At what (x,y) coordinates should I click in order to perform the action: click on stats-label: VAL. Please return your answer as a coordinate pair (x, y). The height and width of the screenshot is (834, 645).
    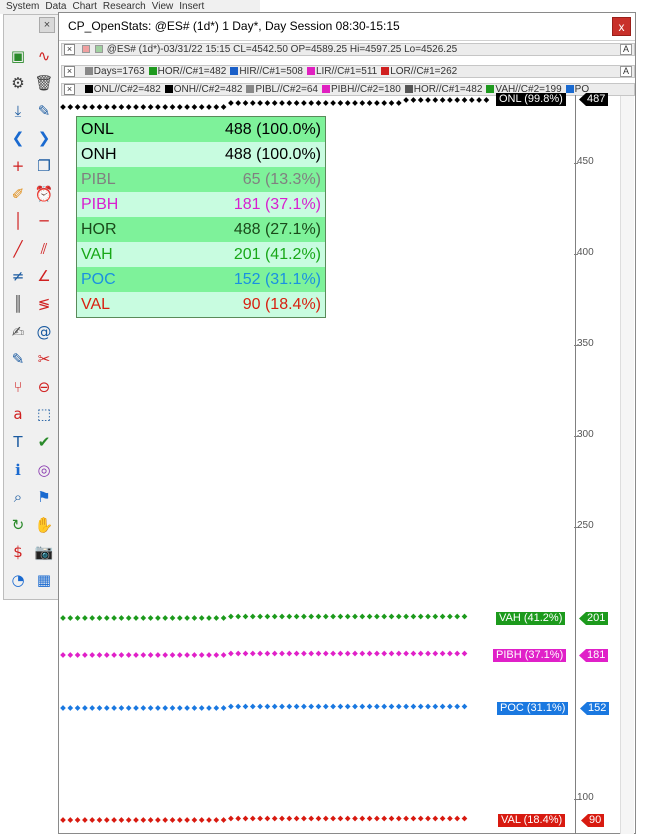
    Looking at the image, I should click on (96, 304).